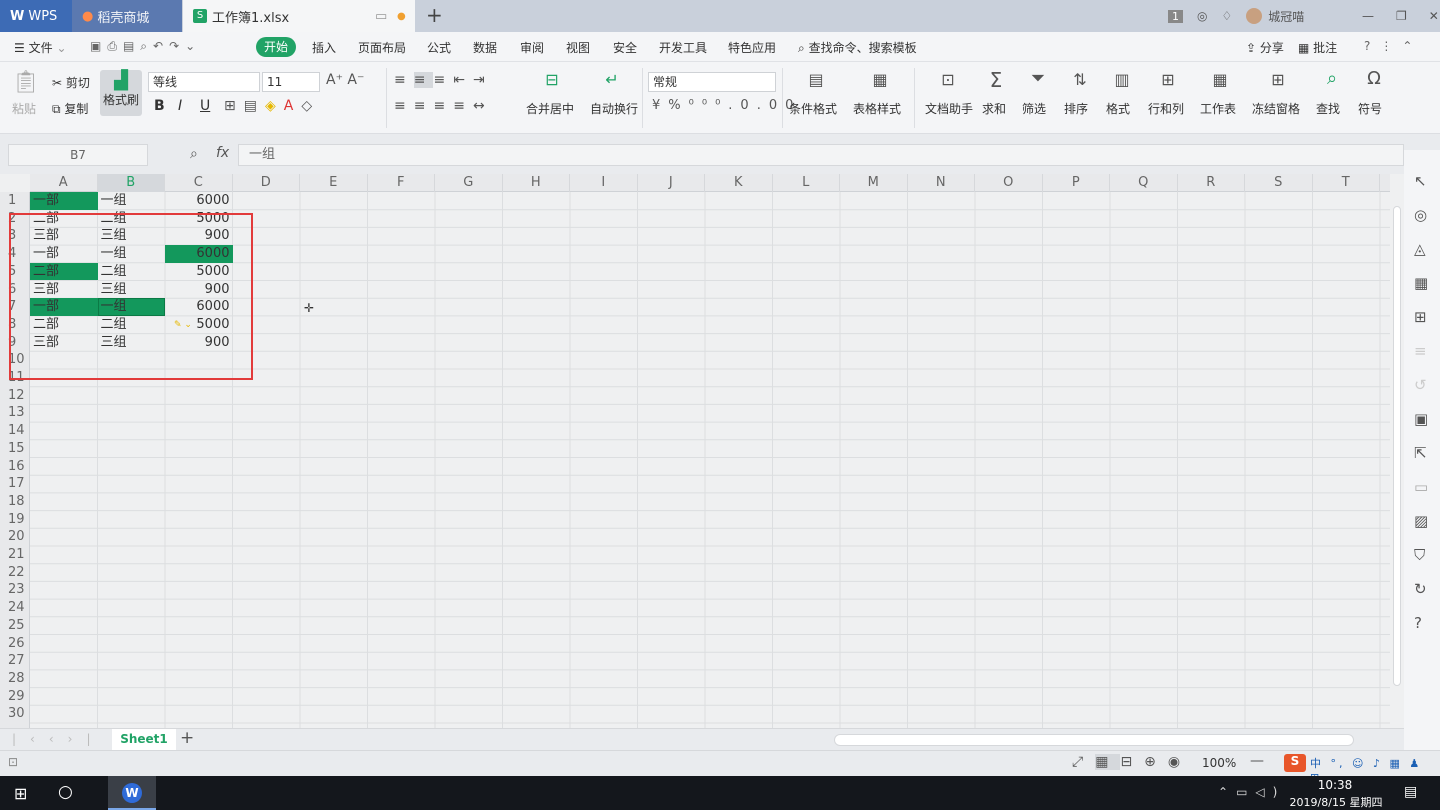  I want to click on indent-increase-icon: ⇥, so click(483, 80).